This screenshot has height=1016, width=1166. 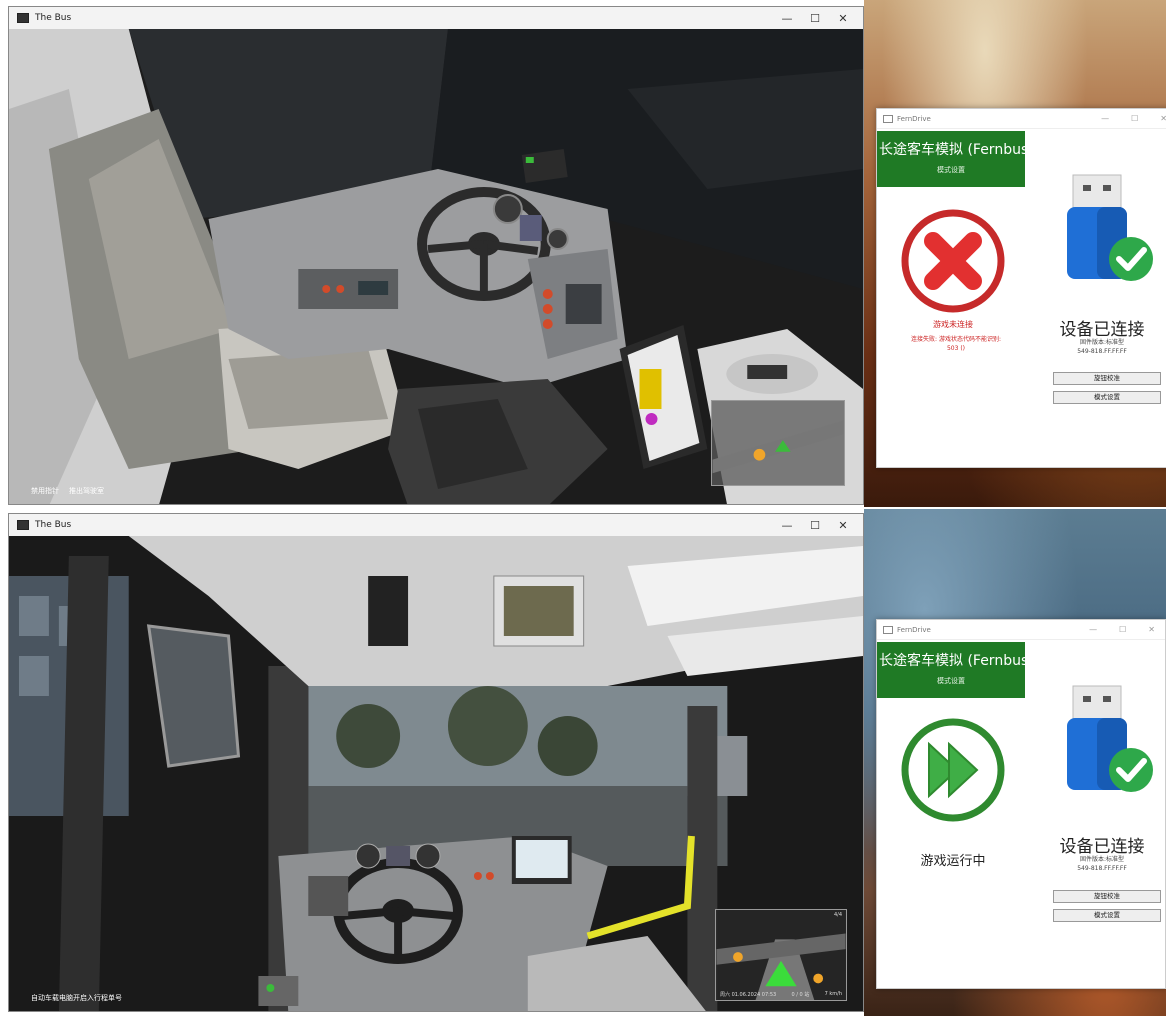 I want to click on minimap, so click(x=778, y=443).